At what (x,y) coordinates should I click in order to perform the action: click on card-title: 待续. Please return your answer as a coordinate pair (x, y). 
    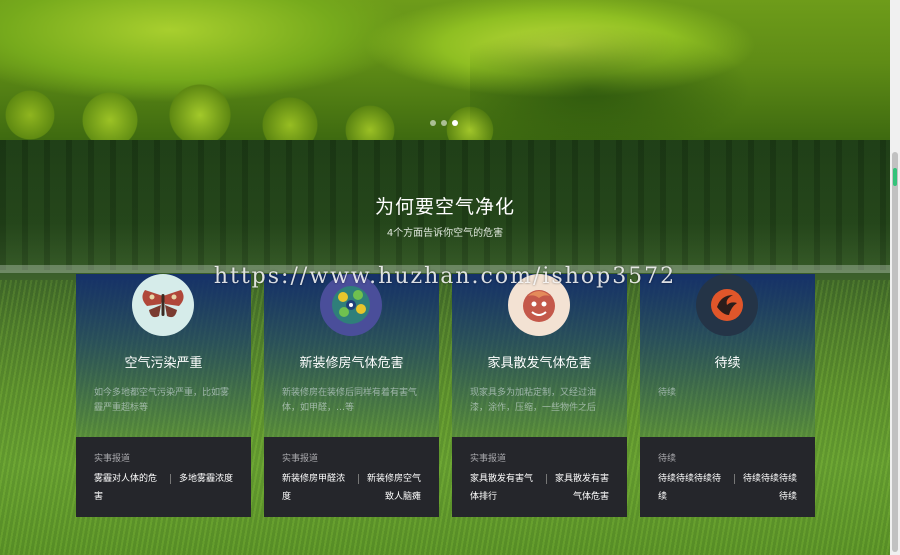
    Looking at the image, I should click on (727, 363).